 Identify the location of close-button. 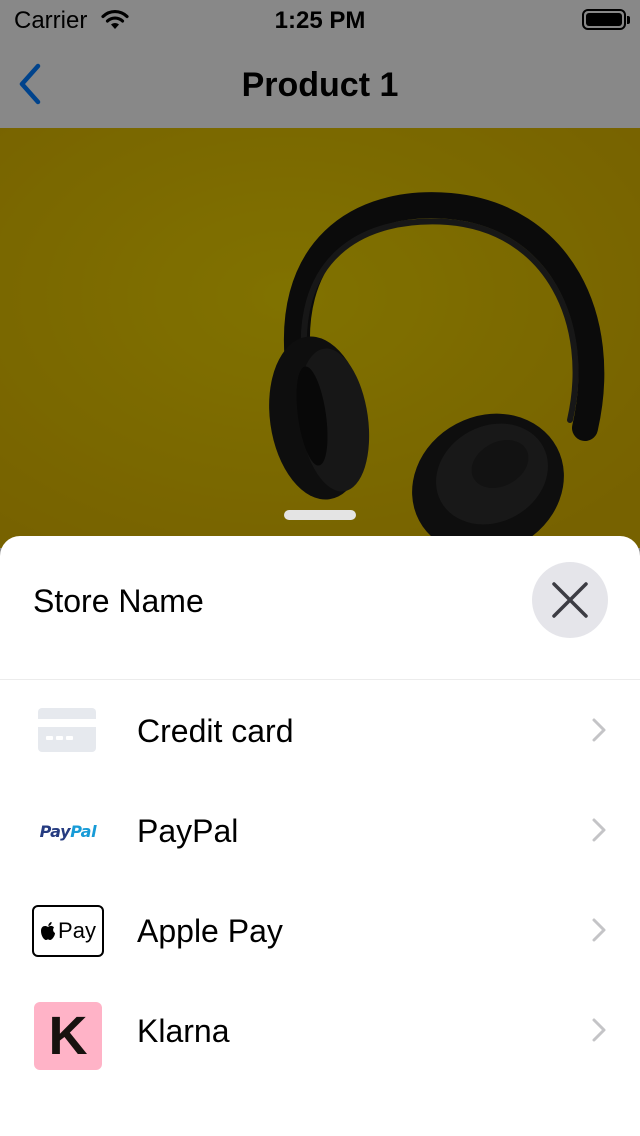
(570, 600).